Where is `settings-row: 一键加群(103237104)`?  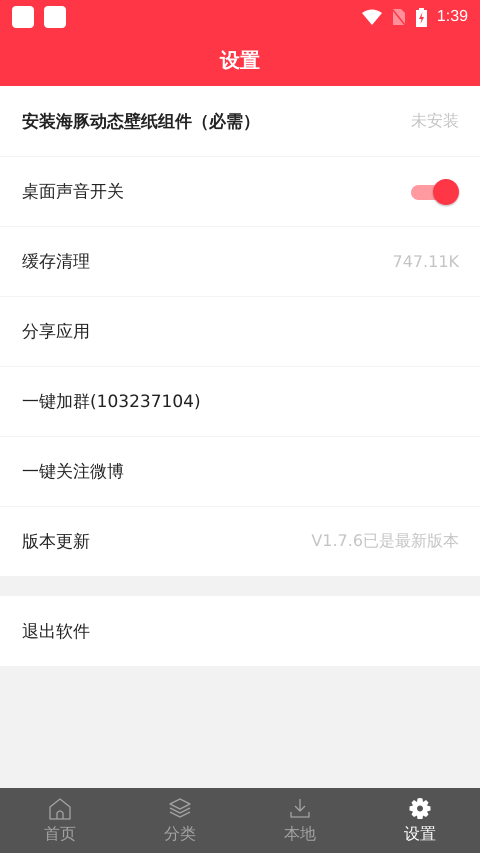
settings-row: 一键加群(103237104) is located at coordinates (240, 401).